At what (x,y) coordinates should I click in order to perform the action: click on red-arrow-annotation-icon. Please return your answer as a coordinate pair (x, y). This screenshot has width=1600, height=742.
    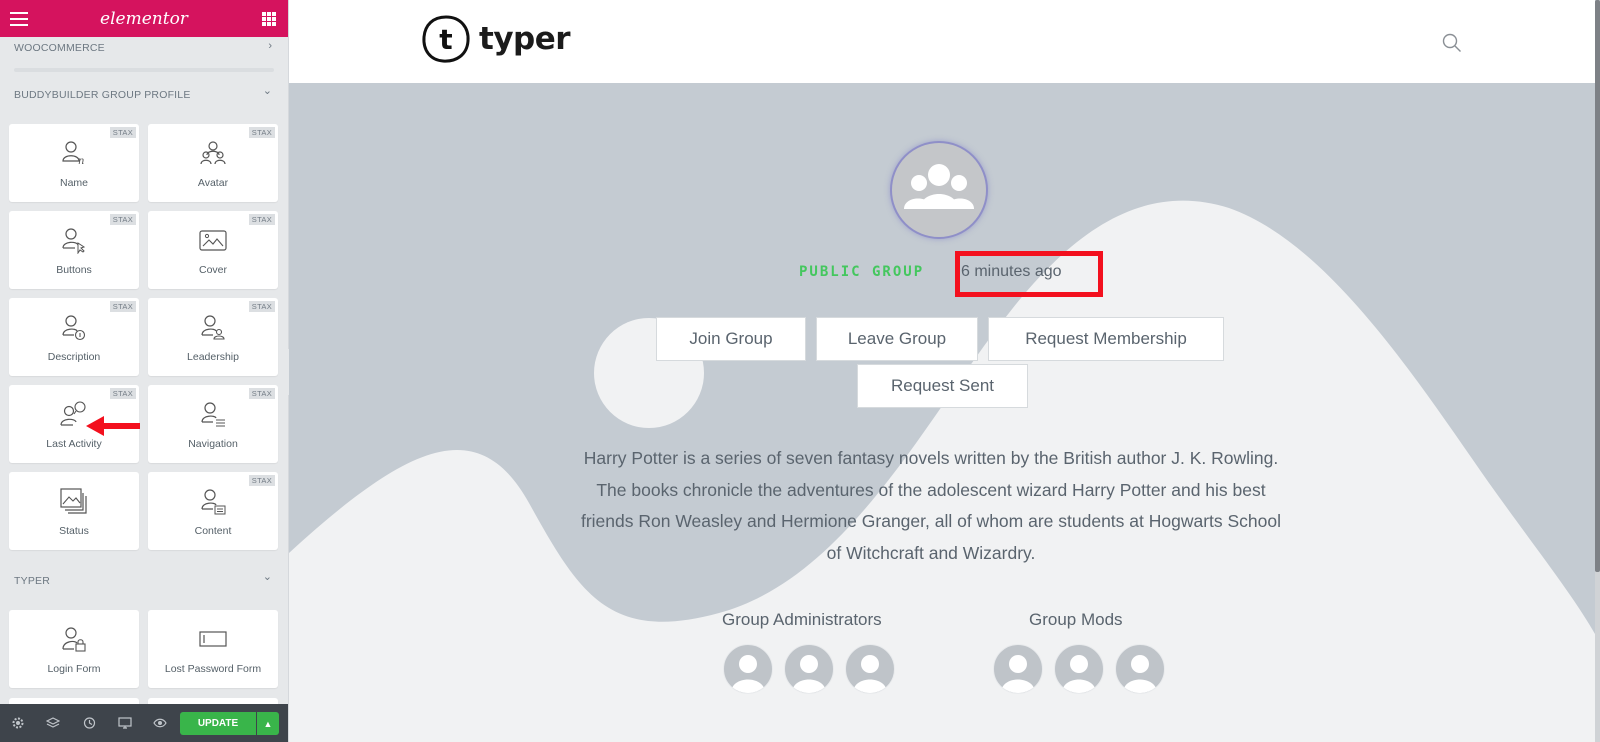
    Looking at the image, I should click on (113, 426).